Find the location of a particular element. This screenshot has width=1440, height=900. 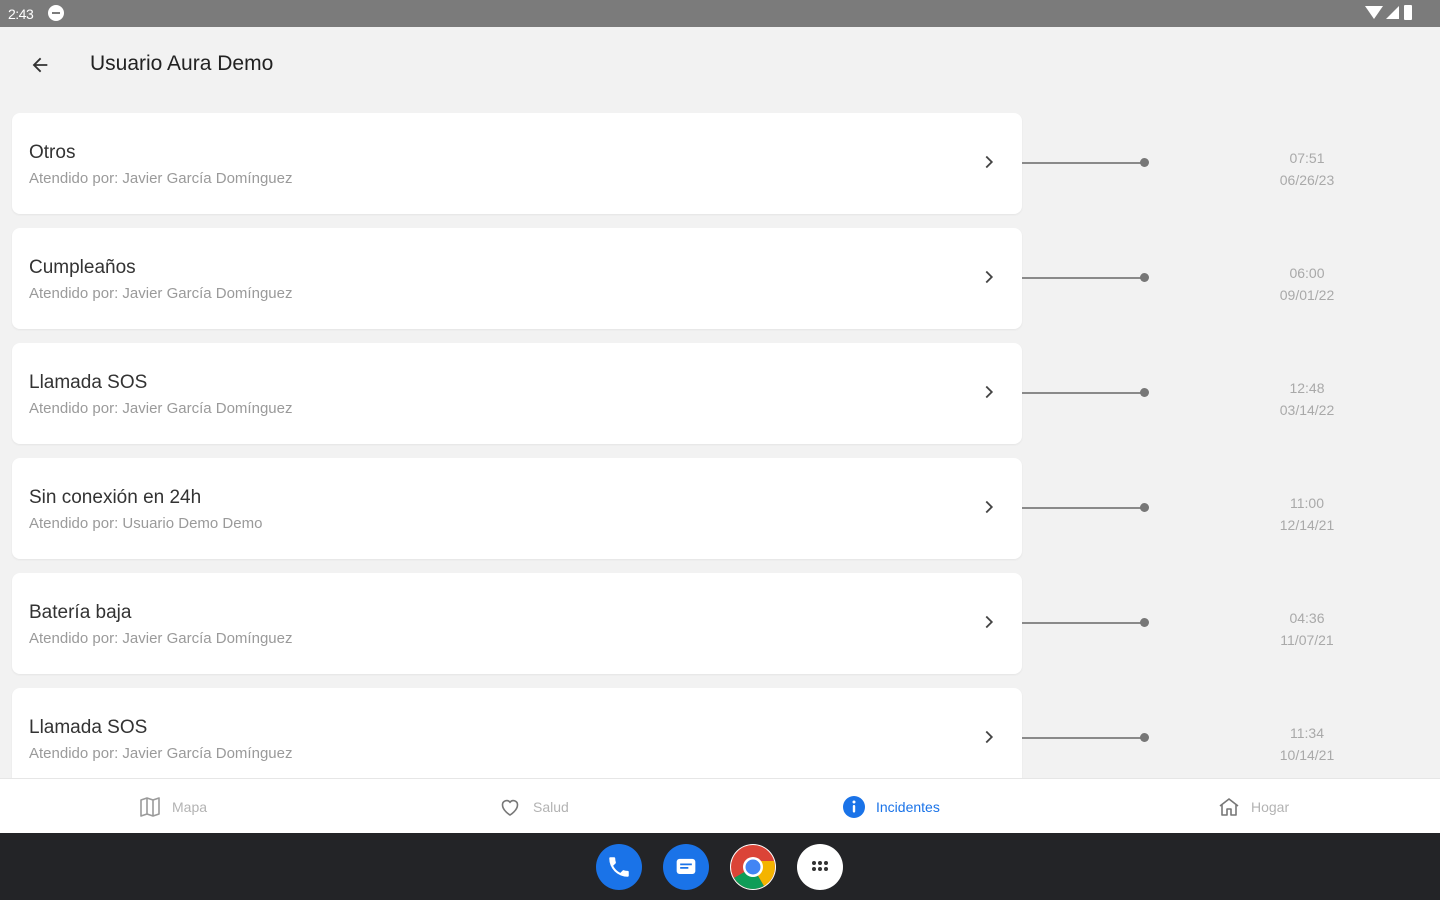

do-not-disturb-icon is located at coordinates (56, 13).